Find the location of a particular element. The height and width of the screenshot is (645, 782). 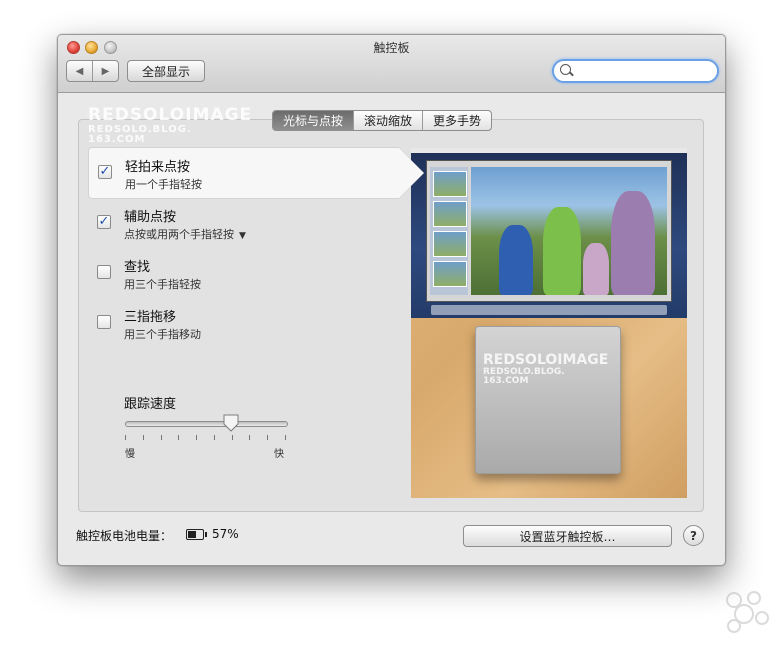

battery-icon is located at coordinates (196, 534).